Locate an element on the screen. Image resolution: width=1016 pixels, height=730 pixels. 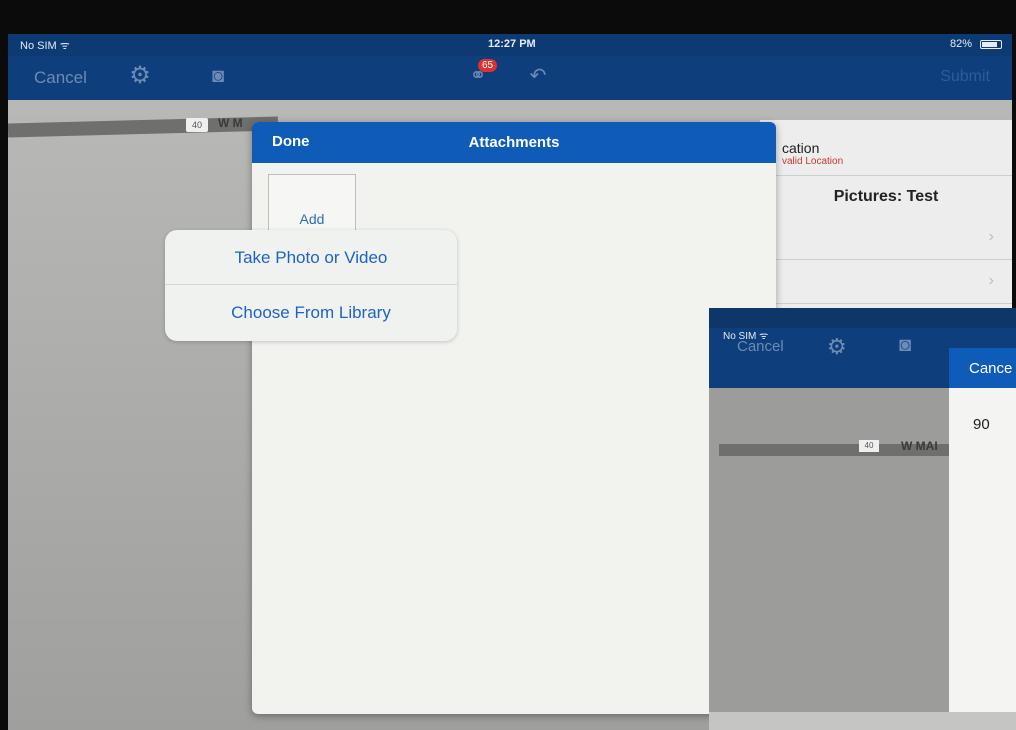
attachments-title: Attachments is located at coordinates (514, 142).